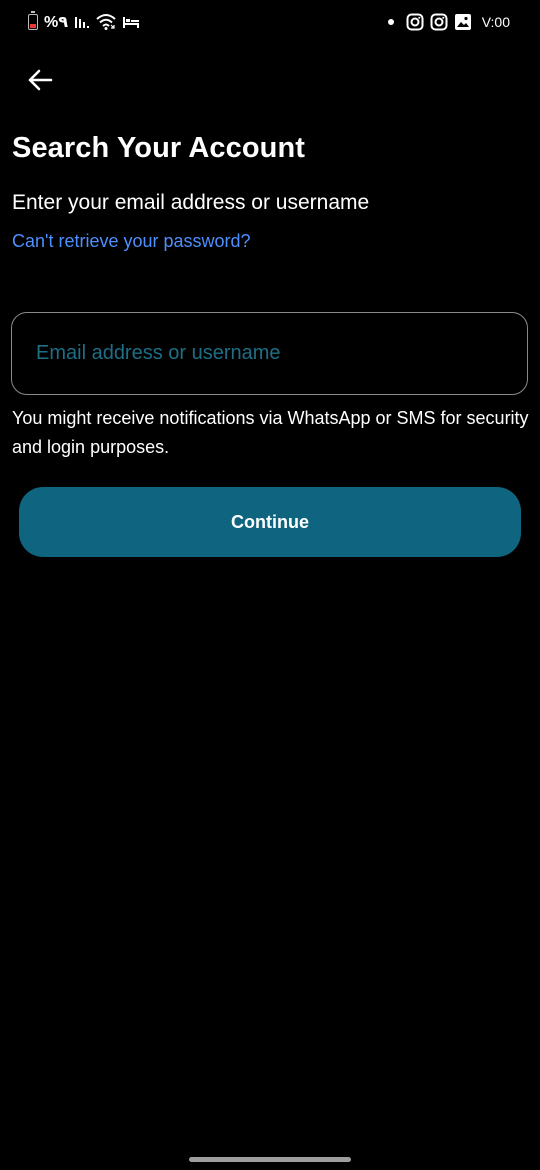 This screenshot has height=1170, width=540. What do you see at coordinates (270, 22) in the screenshot?
I see `status-bar: %٩ V:00` at bounding box center [270, 22].